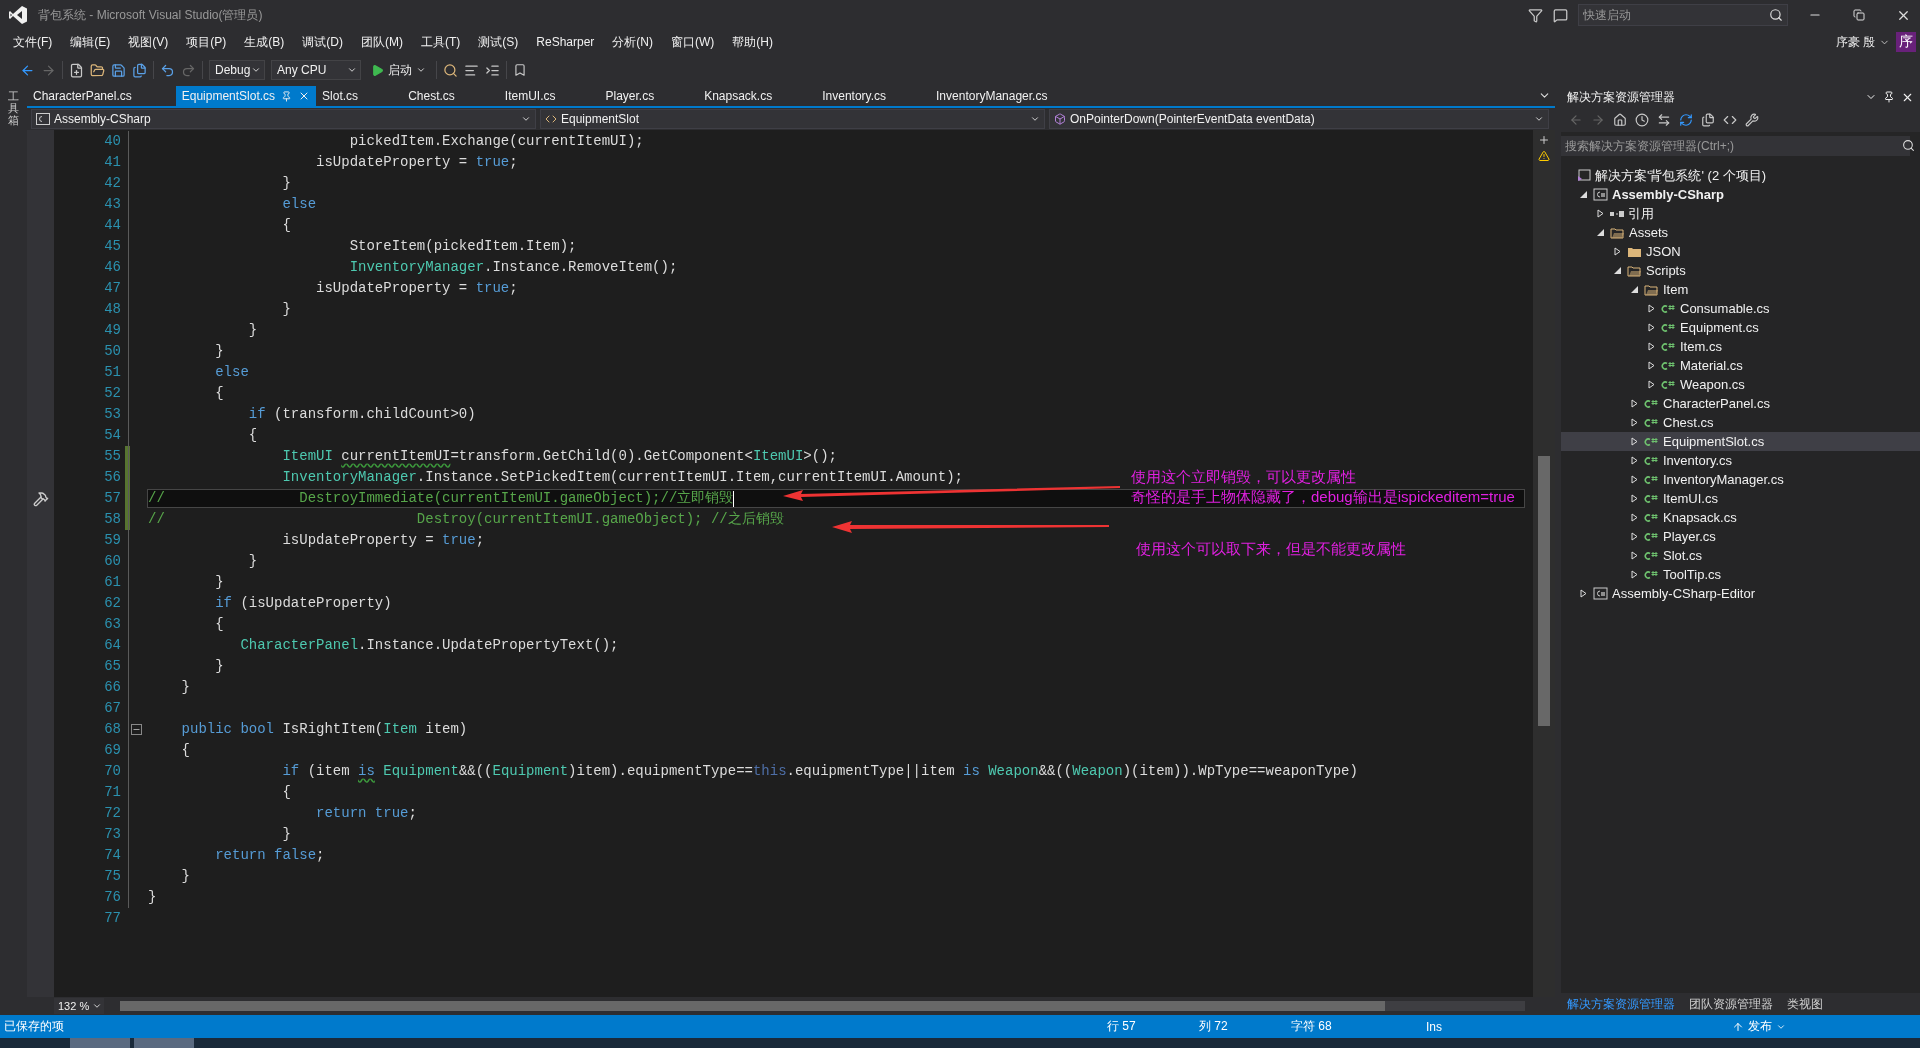  Describe the element at coordinates (1740, 460) in the screenshot. I see `tree-item: Inventory.cs` at that location.